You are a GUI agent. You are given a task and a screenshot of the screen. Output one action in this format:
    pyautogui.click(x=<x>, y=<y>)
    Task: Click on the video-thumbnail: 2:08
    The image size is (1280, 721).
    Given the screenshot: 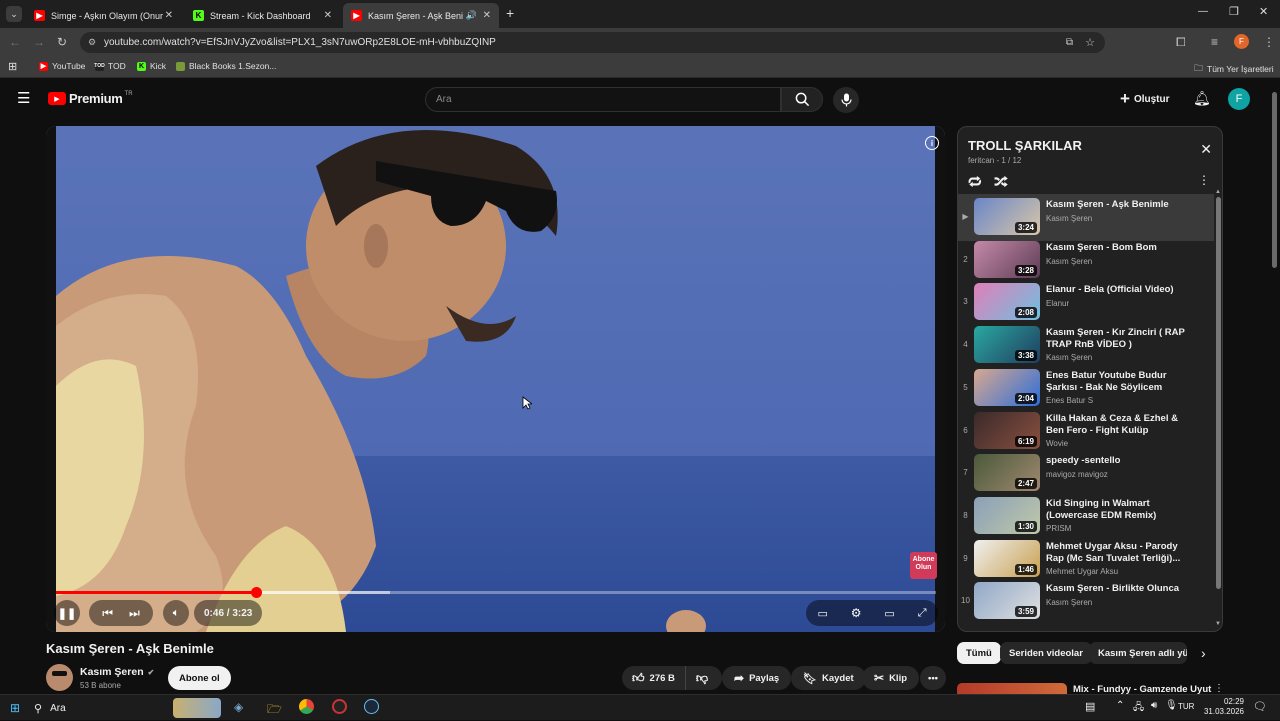 What is the action you would take?
    pyautogui.click(x=1007, y=302)
    